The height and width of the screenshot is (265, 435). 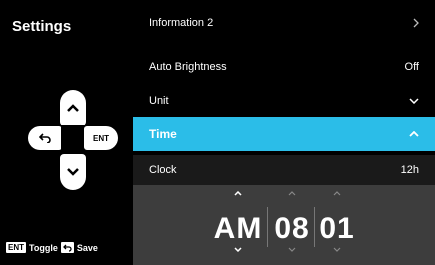 What do you see at coordinates (163, 170) in the screenshot?
I see `menu-item-label: Clock` at bounding box center [163, 170].